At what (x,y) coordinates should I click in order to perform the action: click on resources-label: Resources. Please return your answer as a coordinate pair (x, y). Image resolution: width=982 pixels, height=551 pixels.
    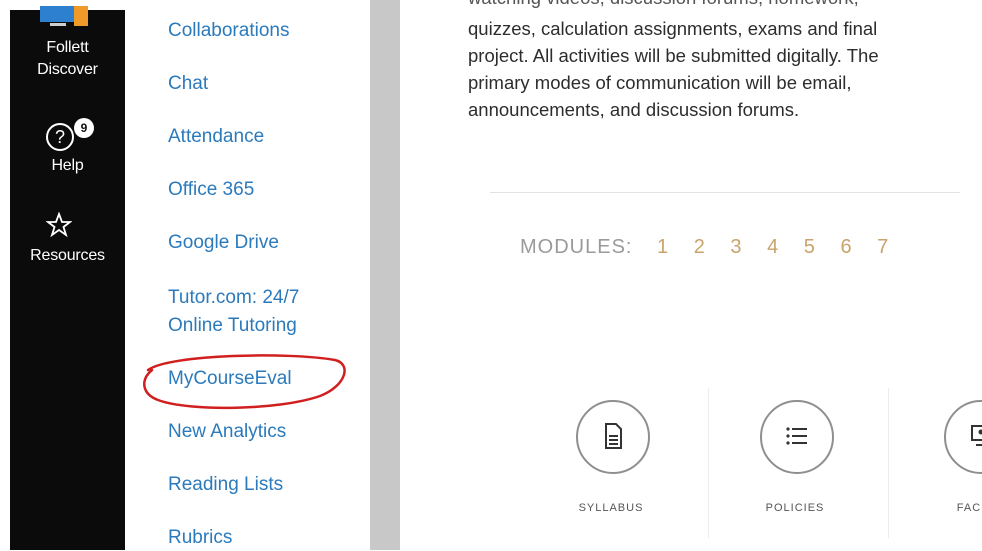
    Looking at the image, I should click on (67, 256).